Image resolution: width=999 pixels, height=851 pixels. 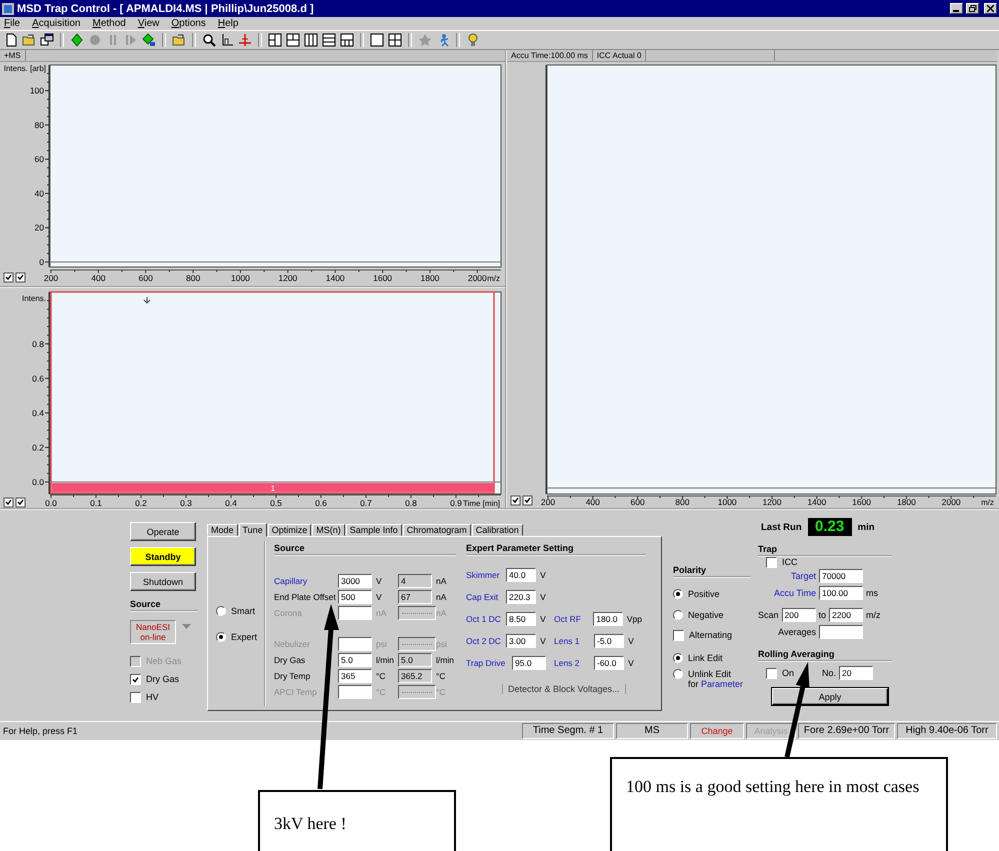 What do you see at coordinates (609, 663) in the screenshot?
I see `input-field: -60.0` at bounding box center [609, 663].